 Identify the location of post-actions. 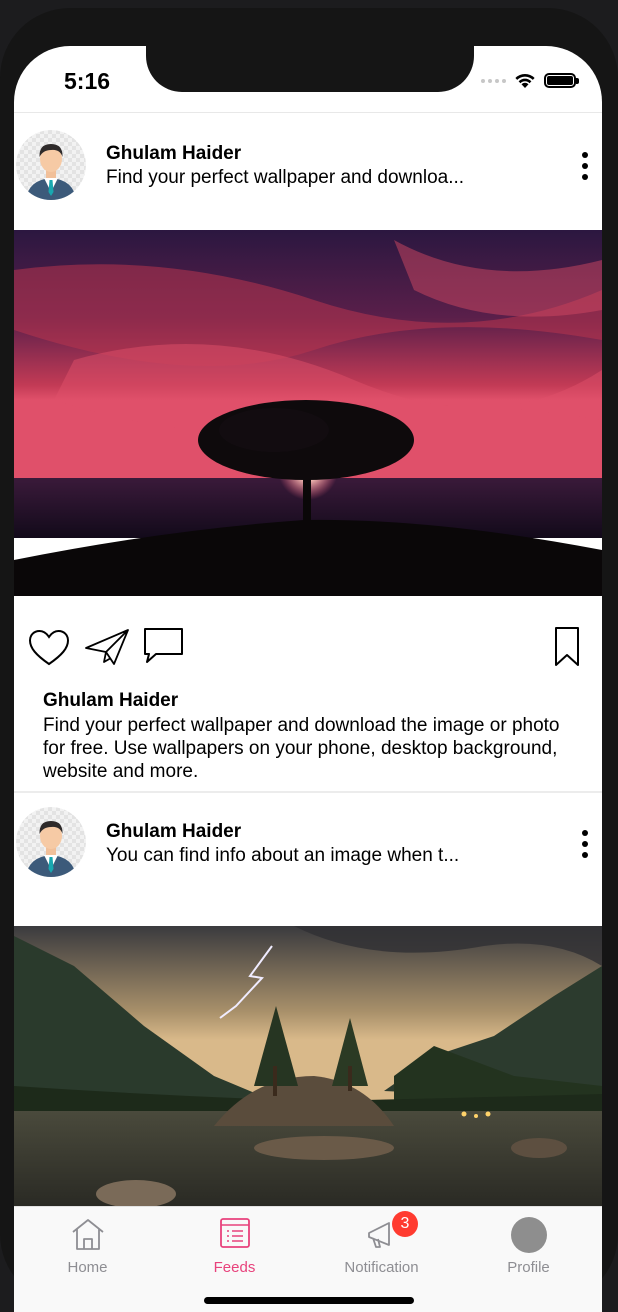
(308, 651).